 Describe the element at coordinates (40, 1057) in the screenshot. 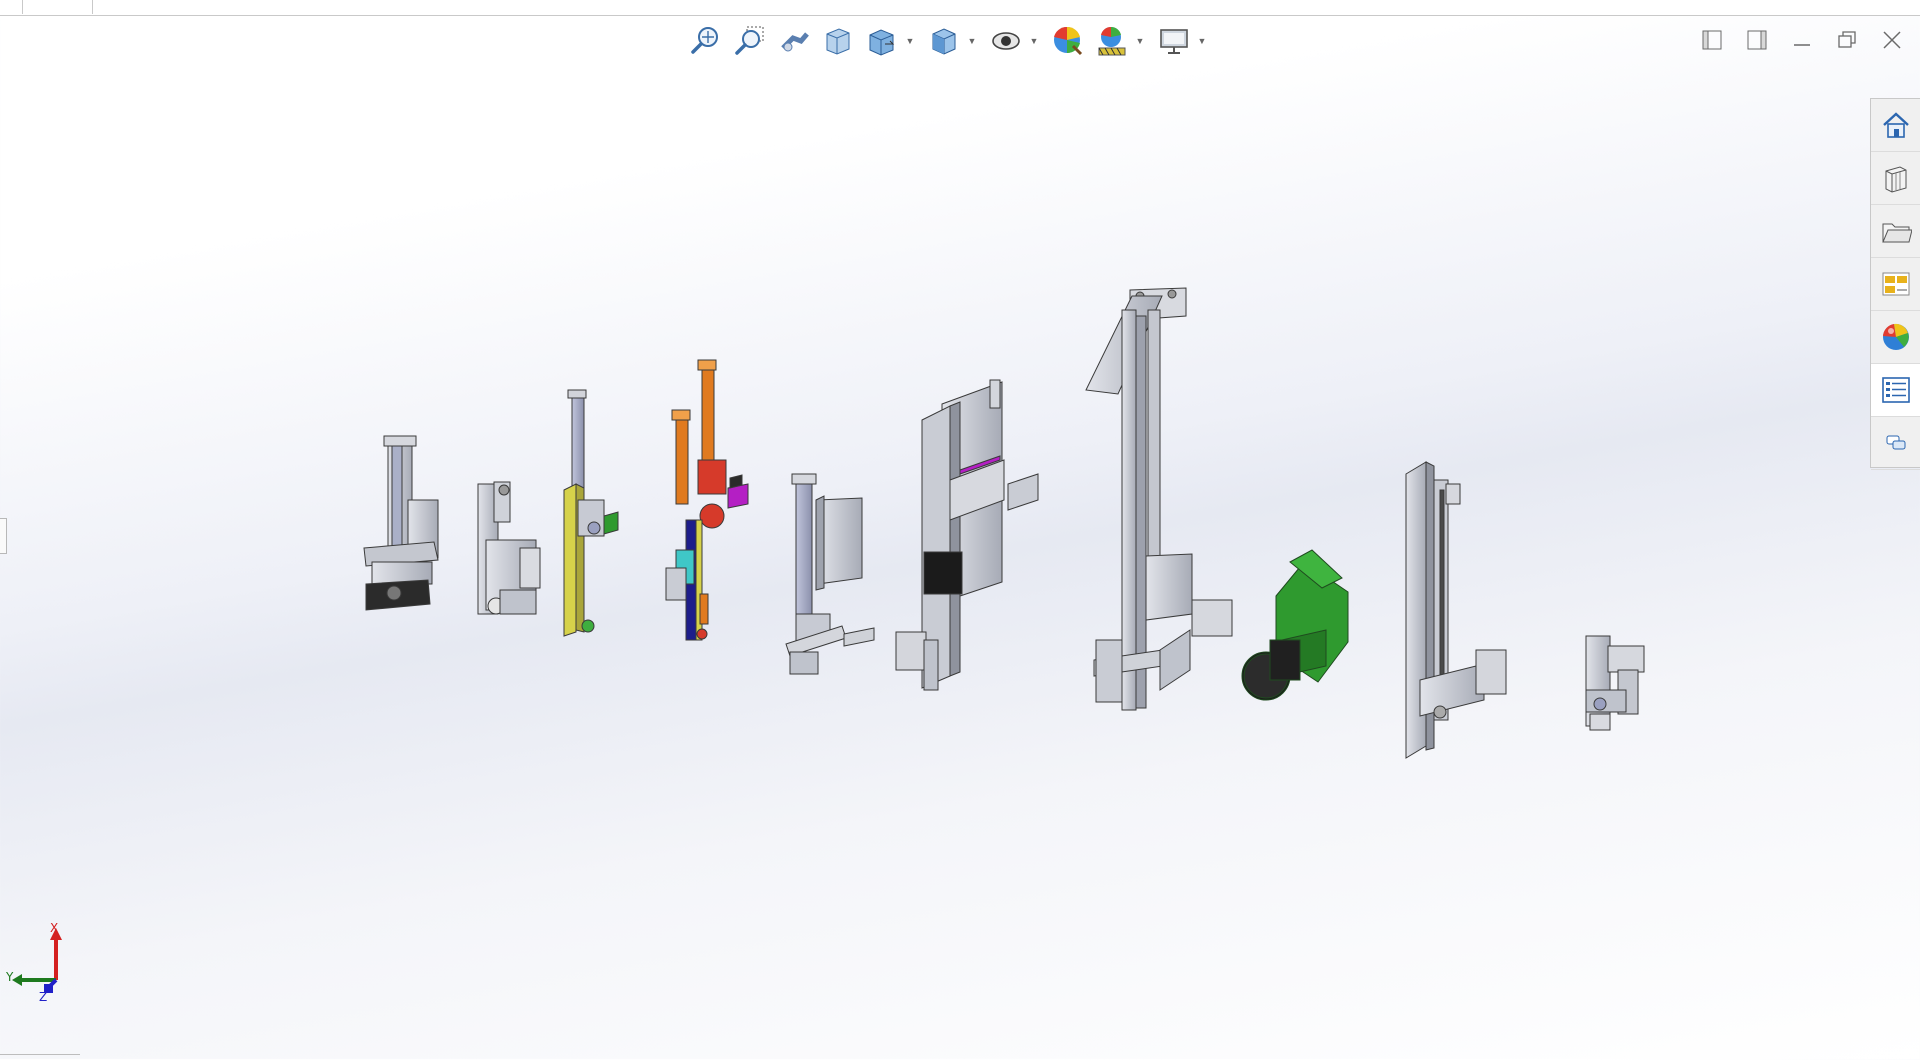

I see `bottom-status-strip` at that location.